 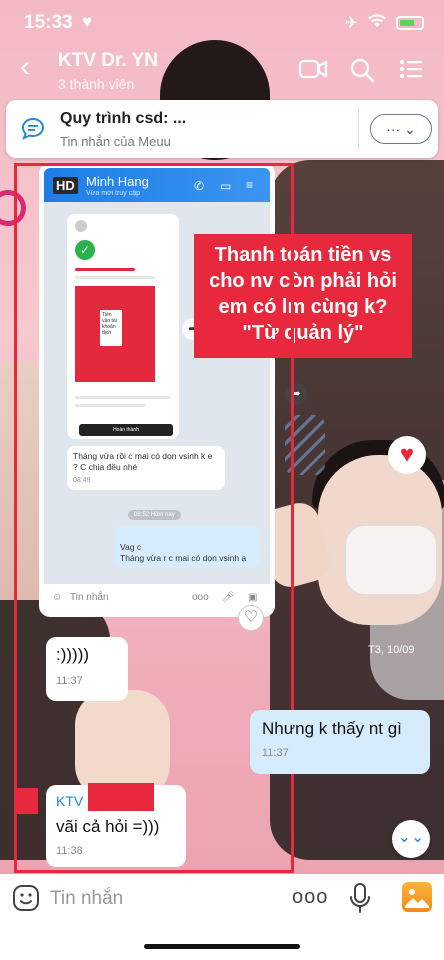 What do you see at coordinates (363, 70) in the screenshot?
I see `search-icon` at bounding box center [363, 70].